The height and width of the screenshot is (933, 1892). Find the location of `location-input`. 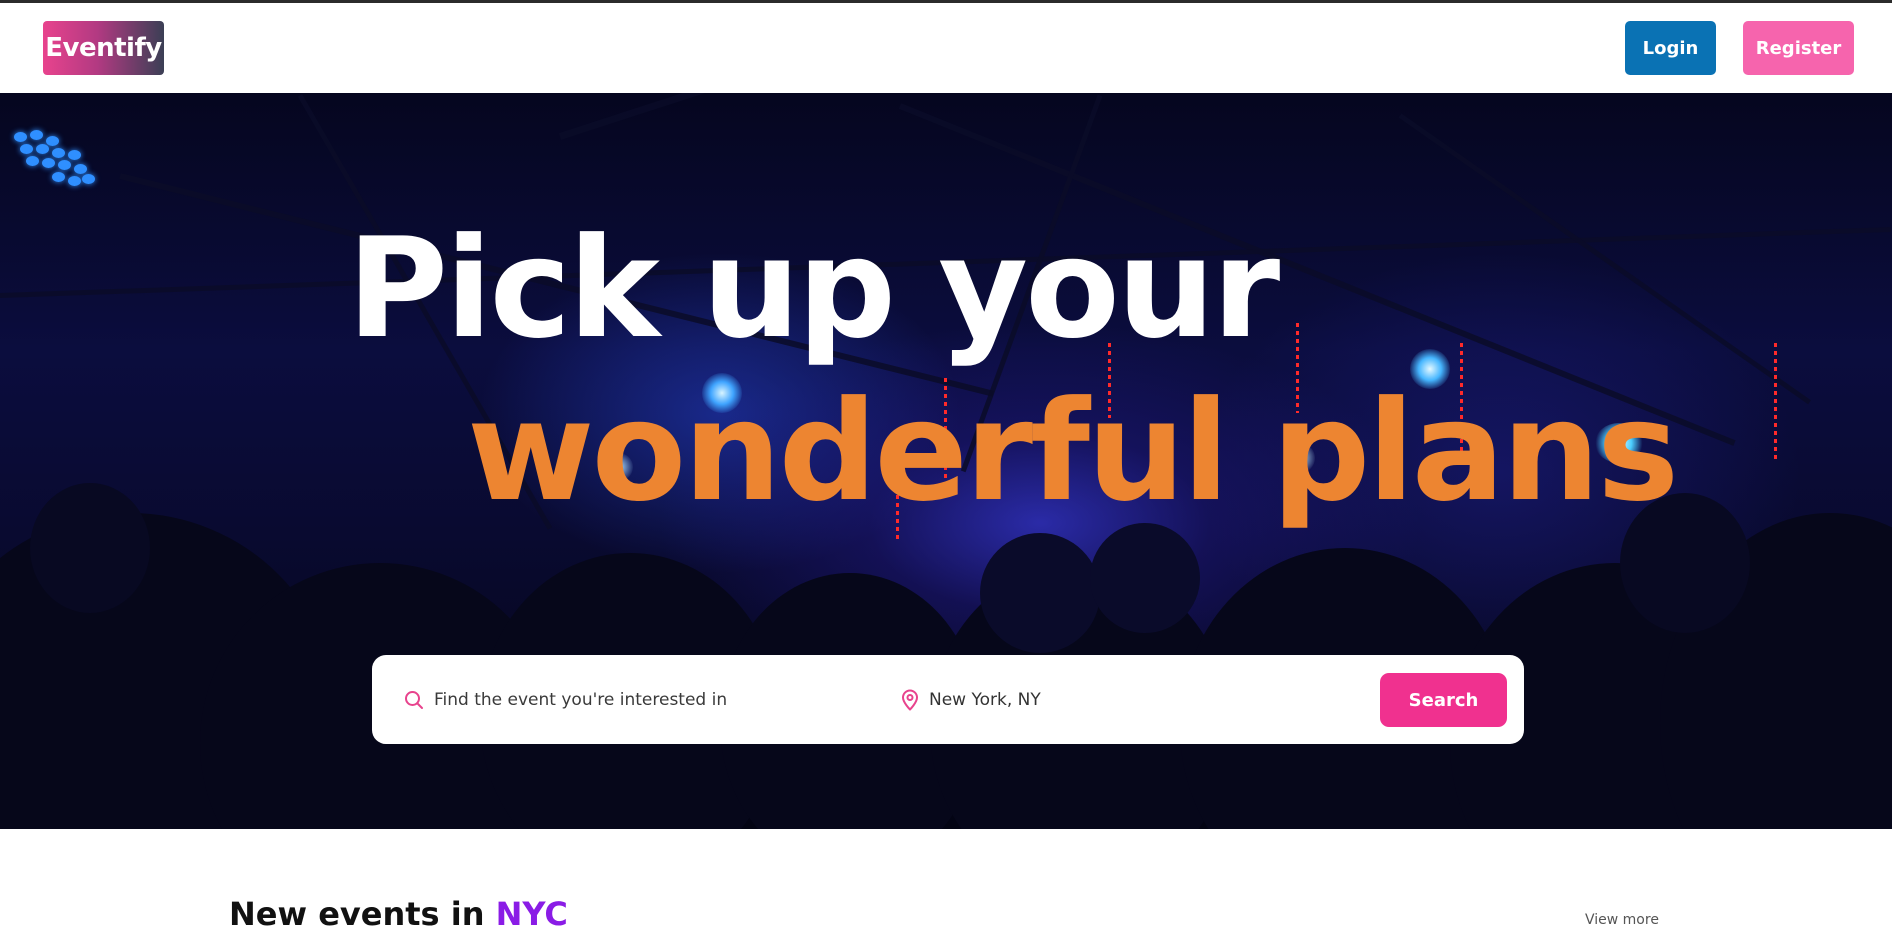

location-input is located at coordinates (1129, 700).